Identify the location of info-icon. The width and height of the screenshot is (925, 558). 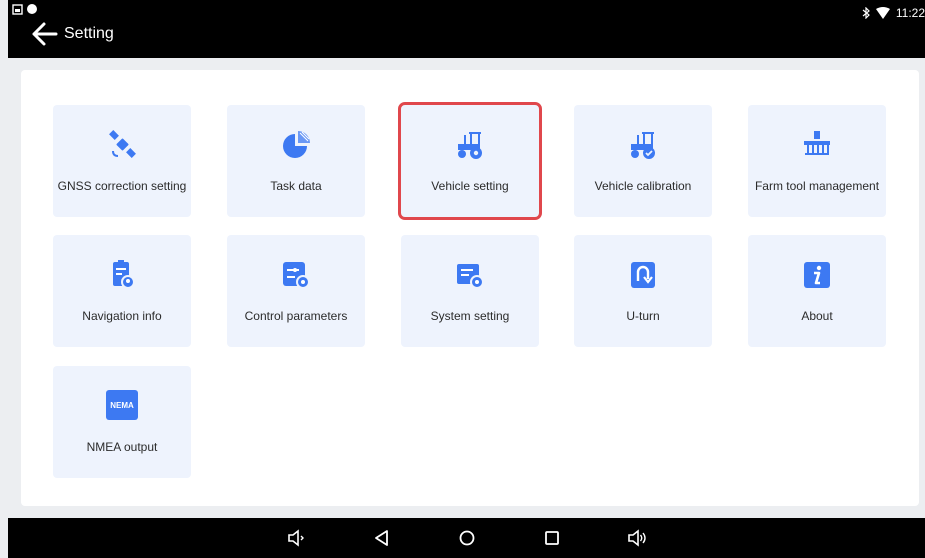
(817, 275).